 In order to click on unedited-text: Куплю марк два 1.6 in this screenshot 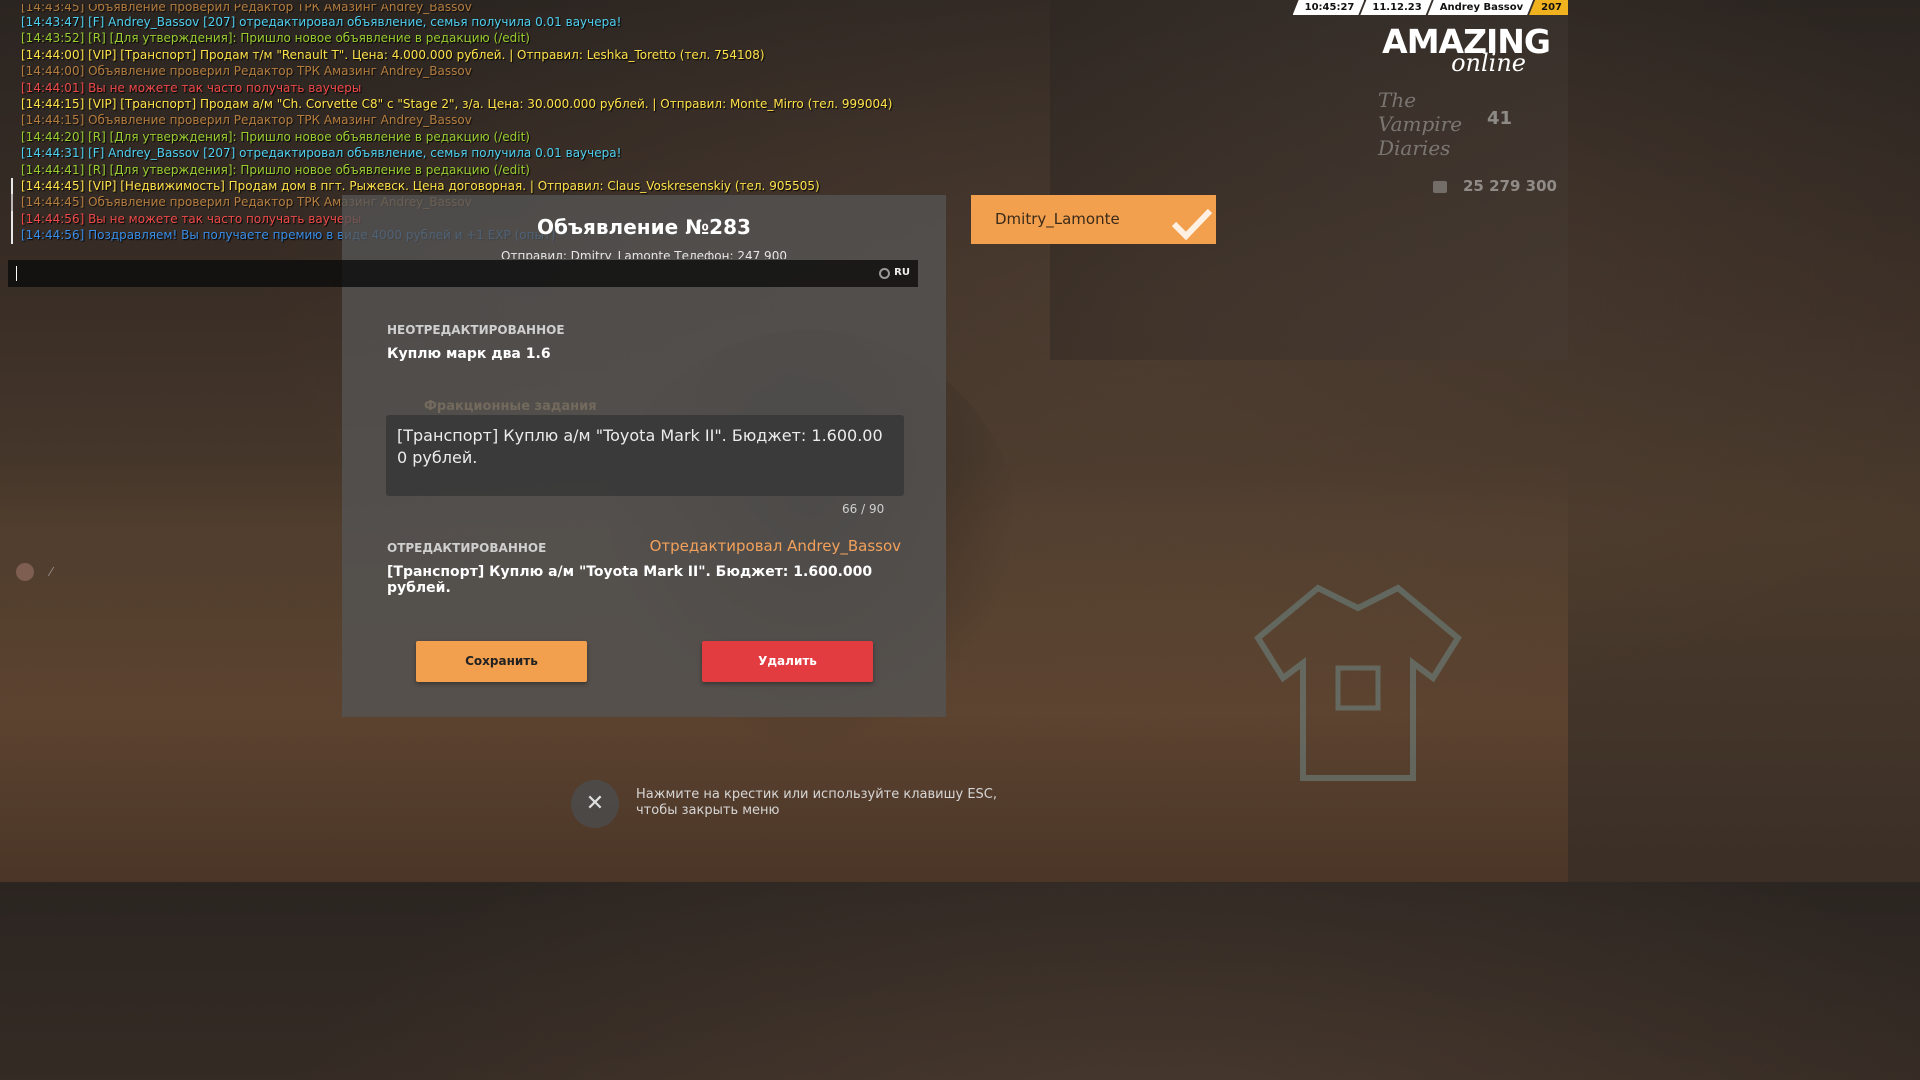, I will do `click(469, 354)`.